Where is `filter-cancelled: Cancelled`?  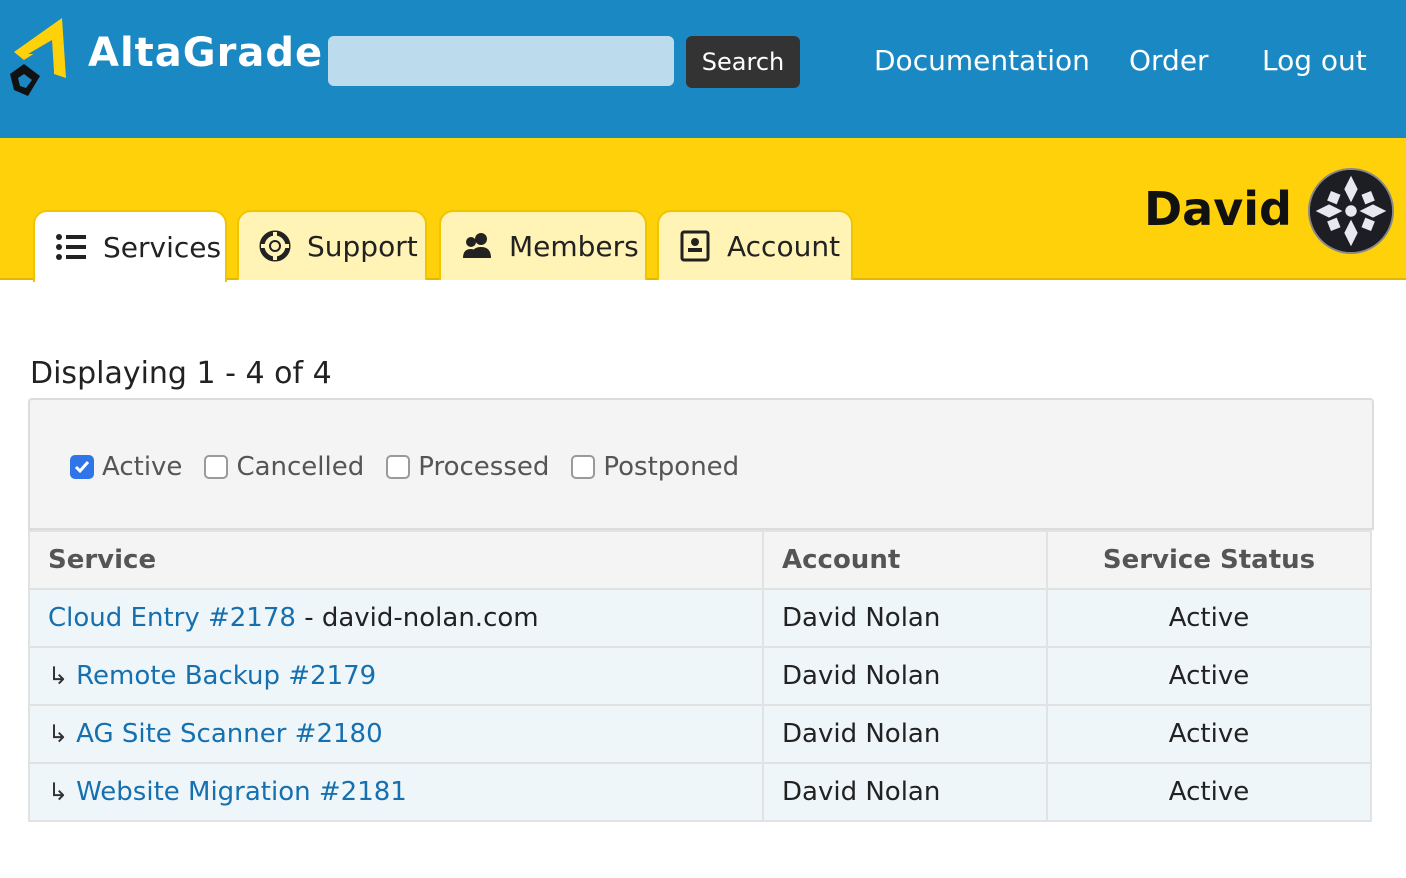
filter-cancelled: Cancelled is located at coordinates (284, 467).